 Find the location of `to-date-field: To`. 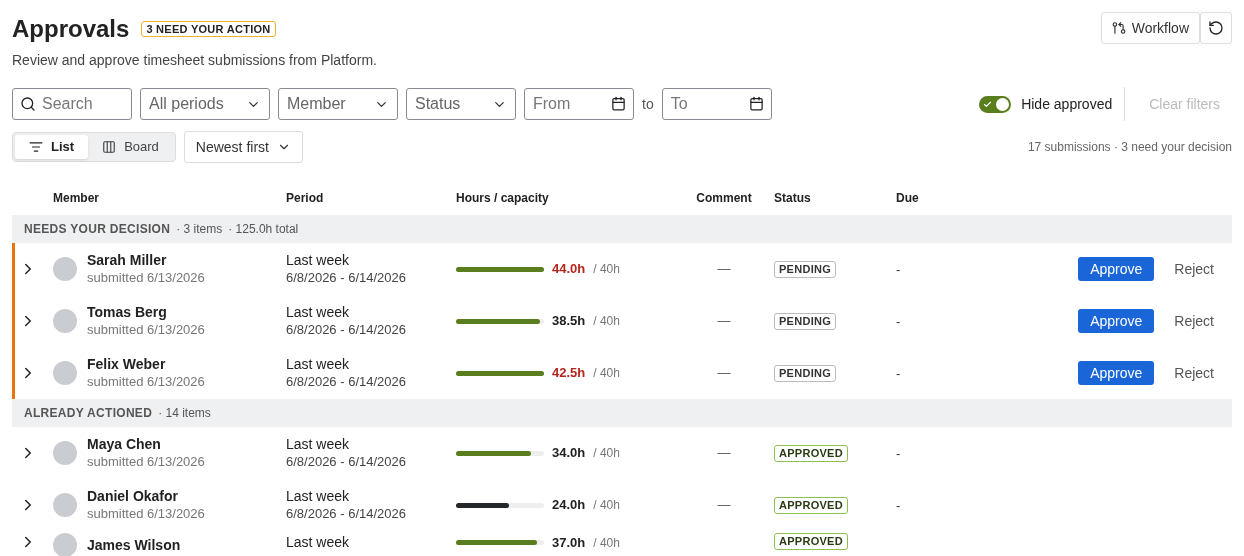

to-date-field: To is located at coordinates (716, 104).